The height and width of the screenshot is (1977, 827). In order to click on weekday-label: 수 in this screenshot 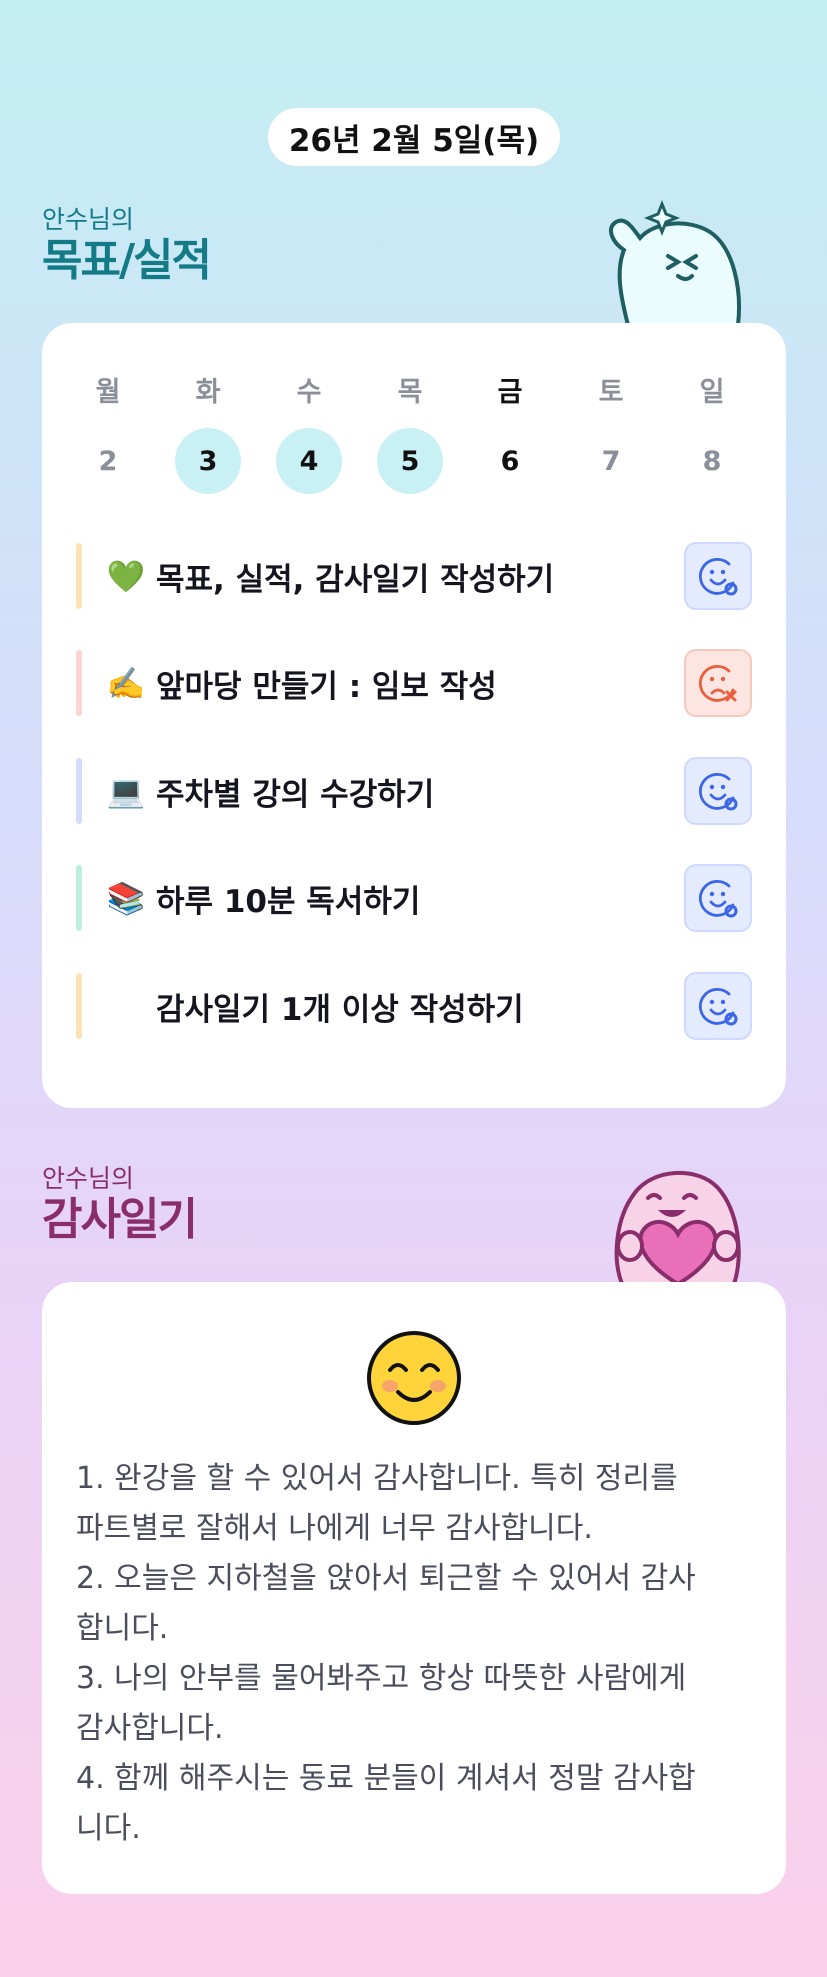, I will do `click(309, 392)`.